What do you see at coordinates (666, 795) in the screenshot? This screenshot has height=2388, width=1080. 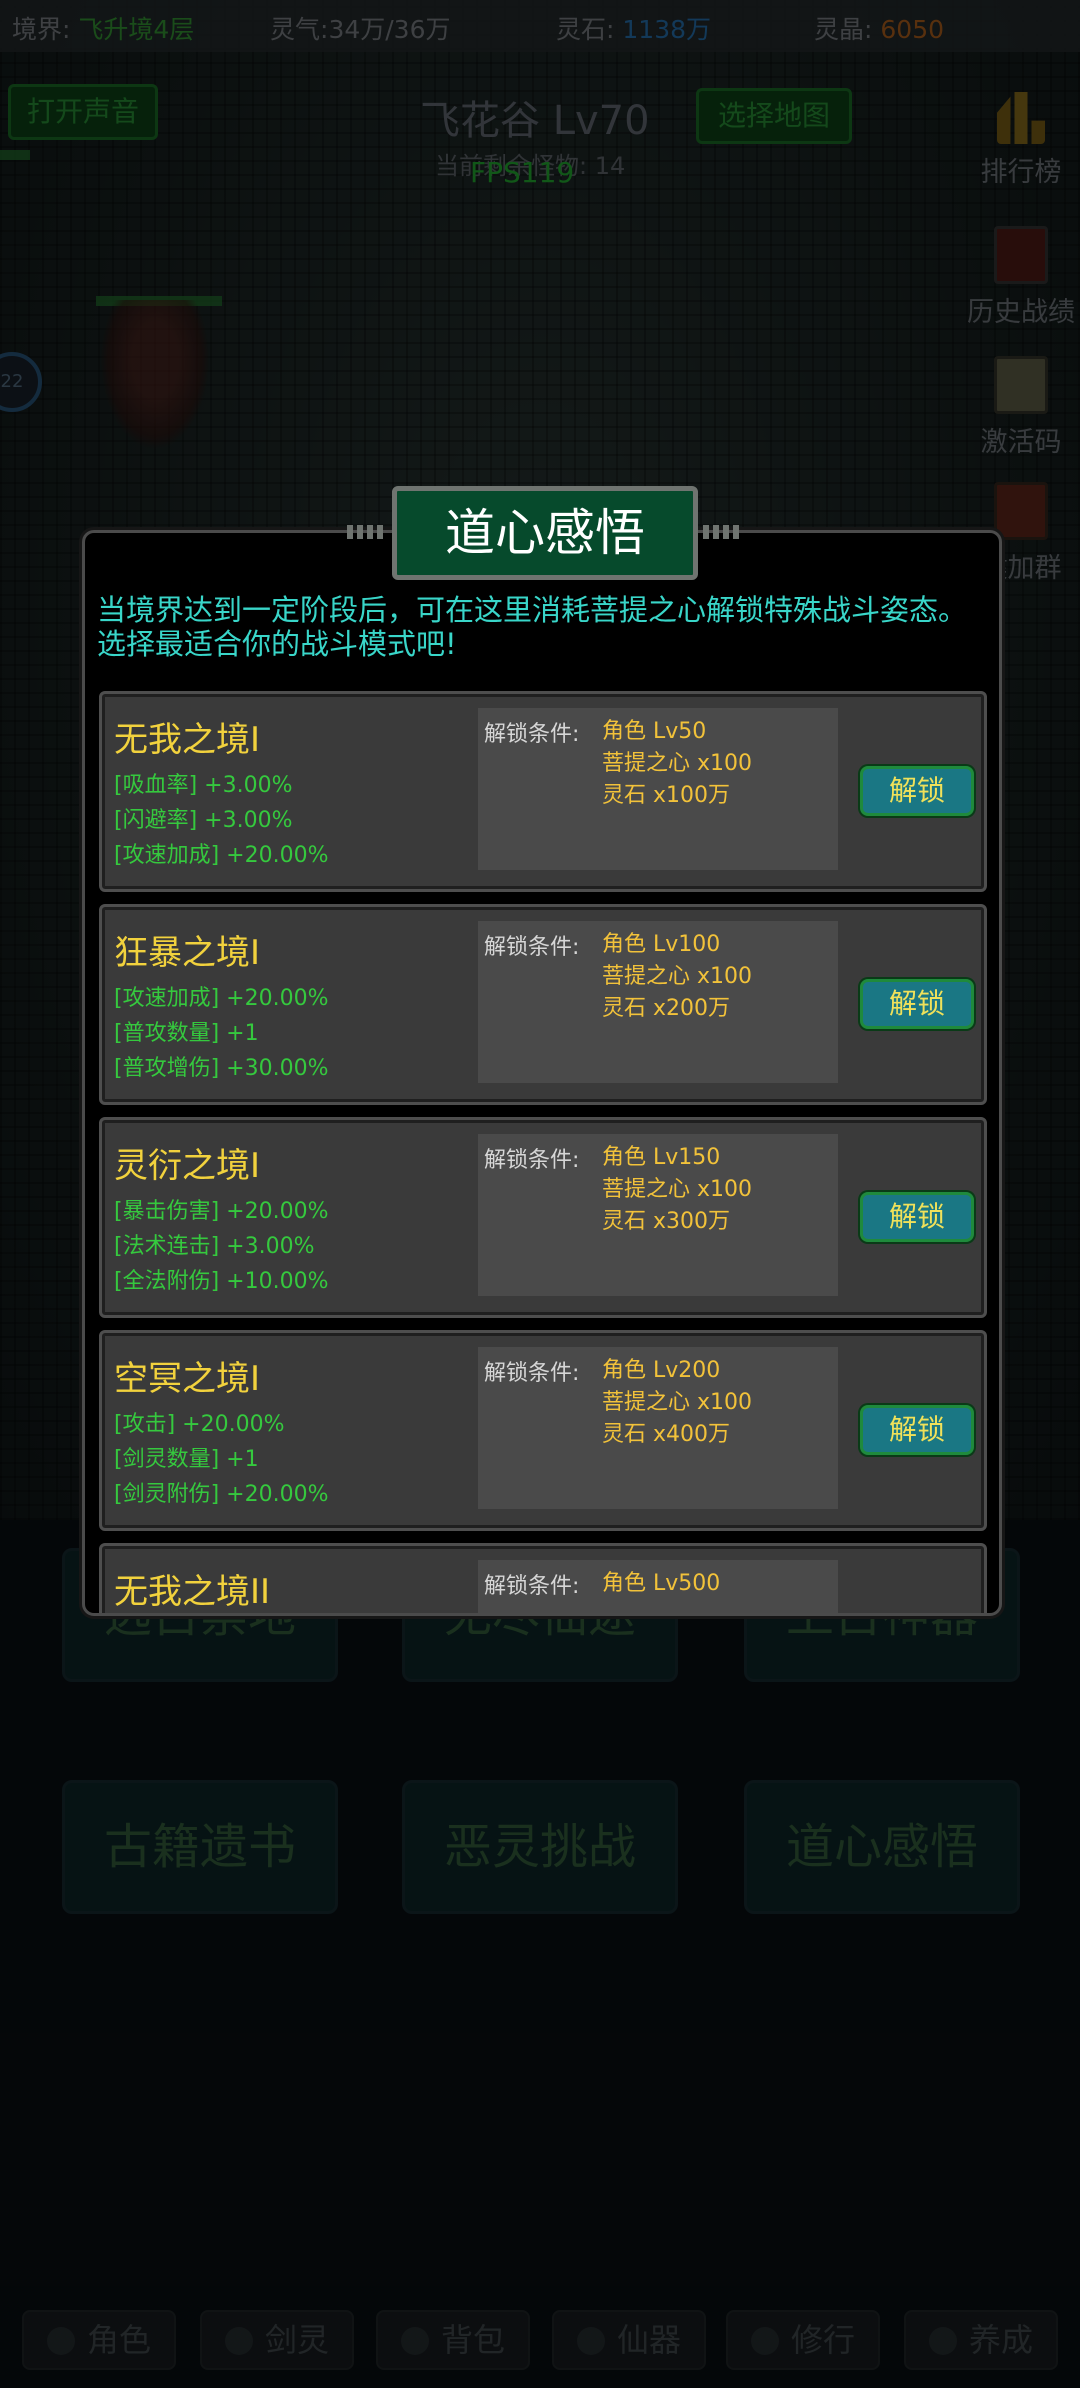 I see `condition-item: 灵石 x100万` at bounding box center [666, 795].